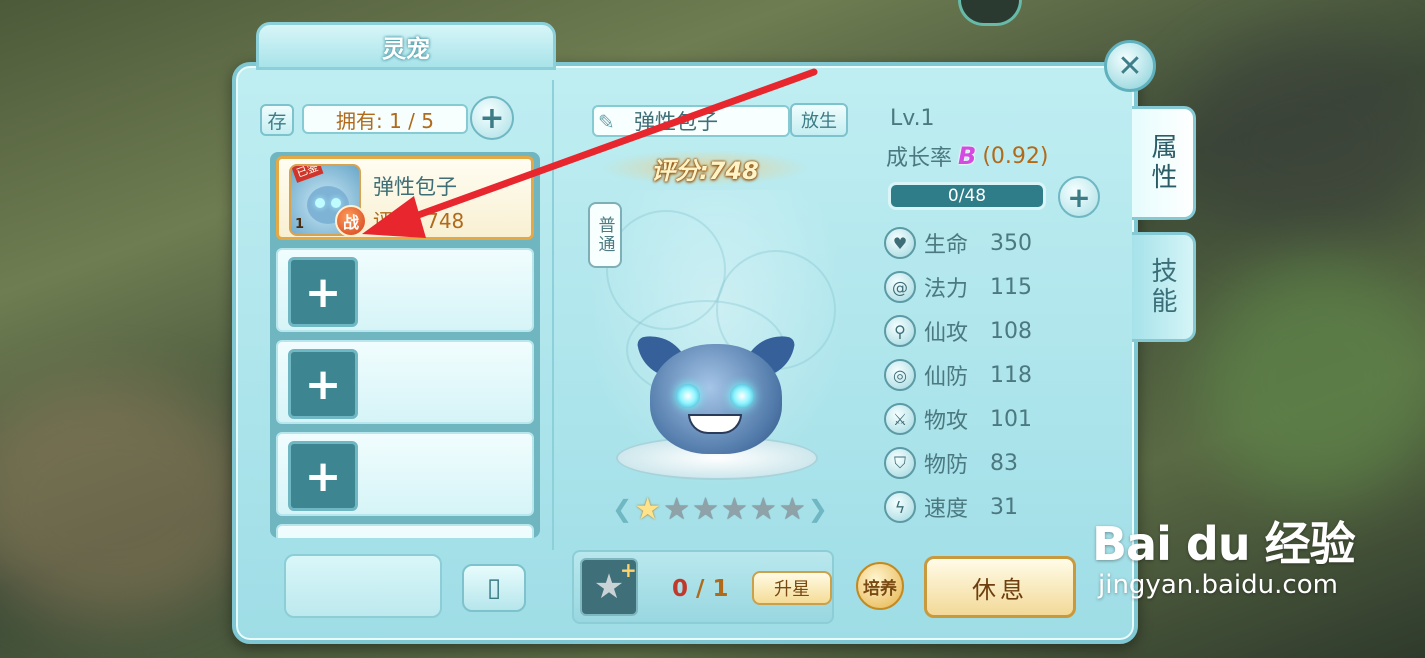  I want to click on shield-icon: ⛉, so click(900, 463).